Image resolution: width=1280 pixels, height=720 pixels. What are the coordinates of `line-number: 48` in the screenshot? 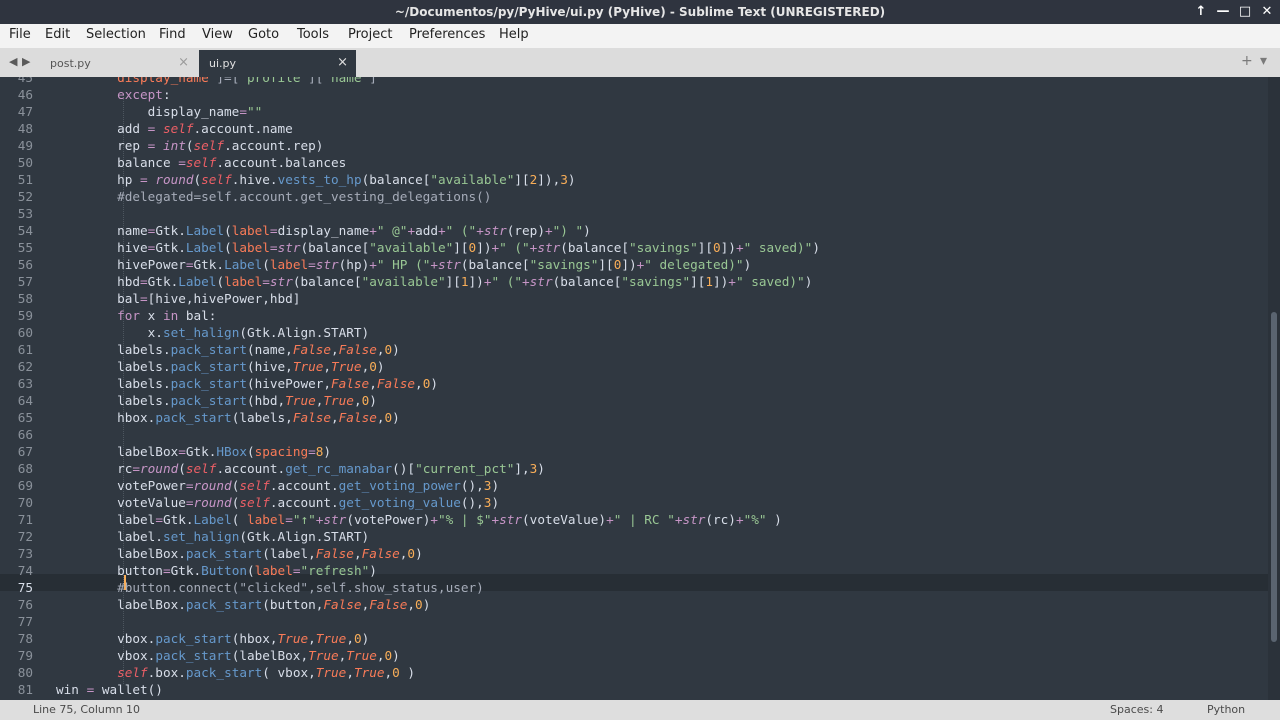 It's located at (25, 128).